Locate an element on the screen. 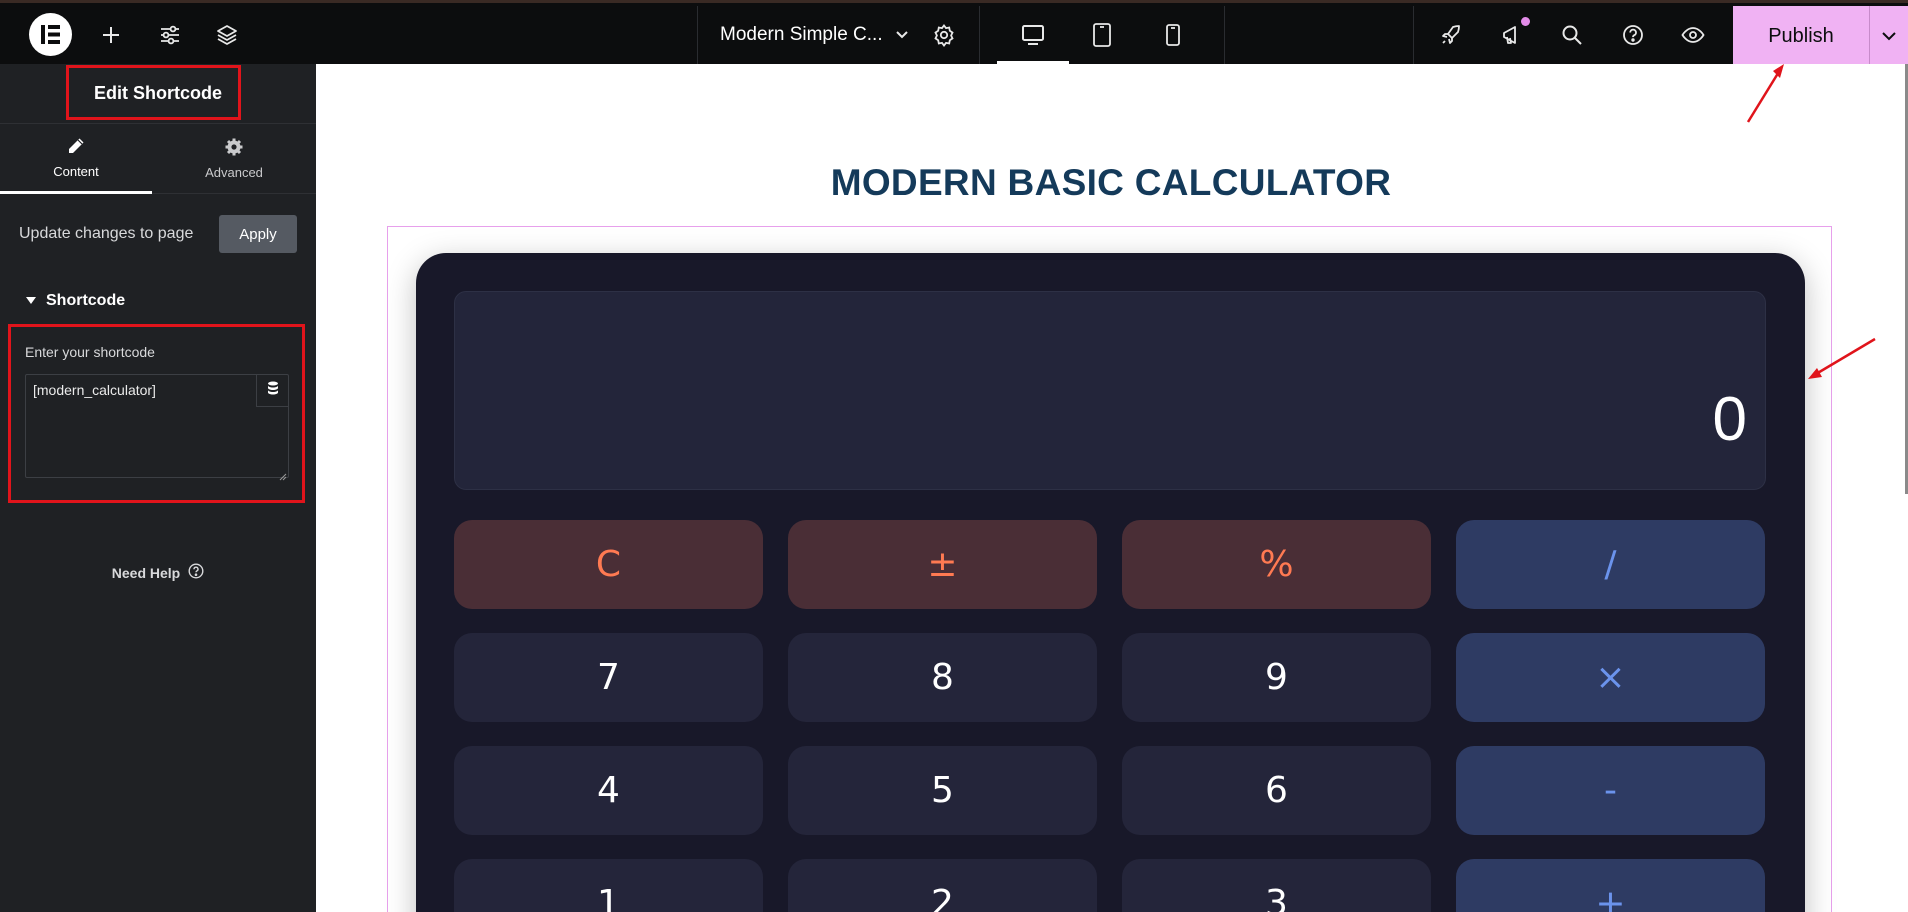 The width and height of the screenshot is (1908, 912). calc-key: 5 is located at coordinates (942, 790).